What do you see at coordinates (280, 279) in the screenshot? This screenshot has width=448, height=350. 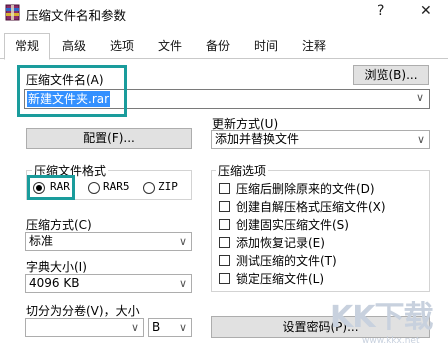 I see `checkbox-lock-archive-label: 锁定压缩文件(L)` at bounding box center [280, 279].